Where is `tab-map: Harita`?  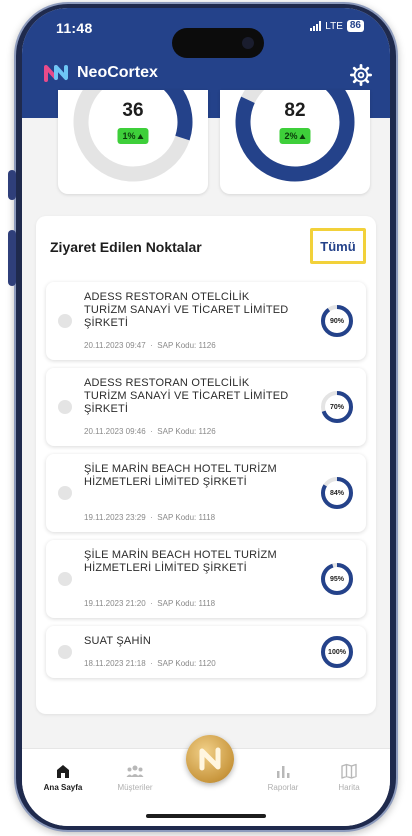
tab-map: Harita is located at coordinates (349, 777).